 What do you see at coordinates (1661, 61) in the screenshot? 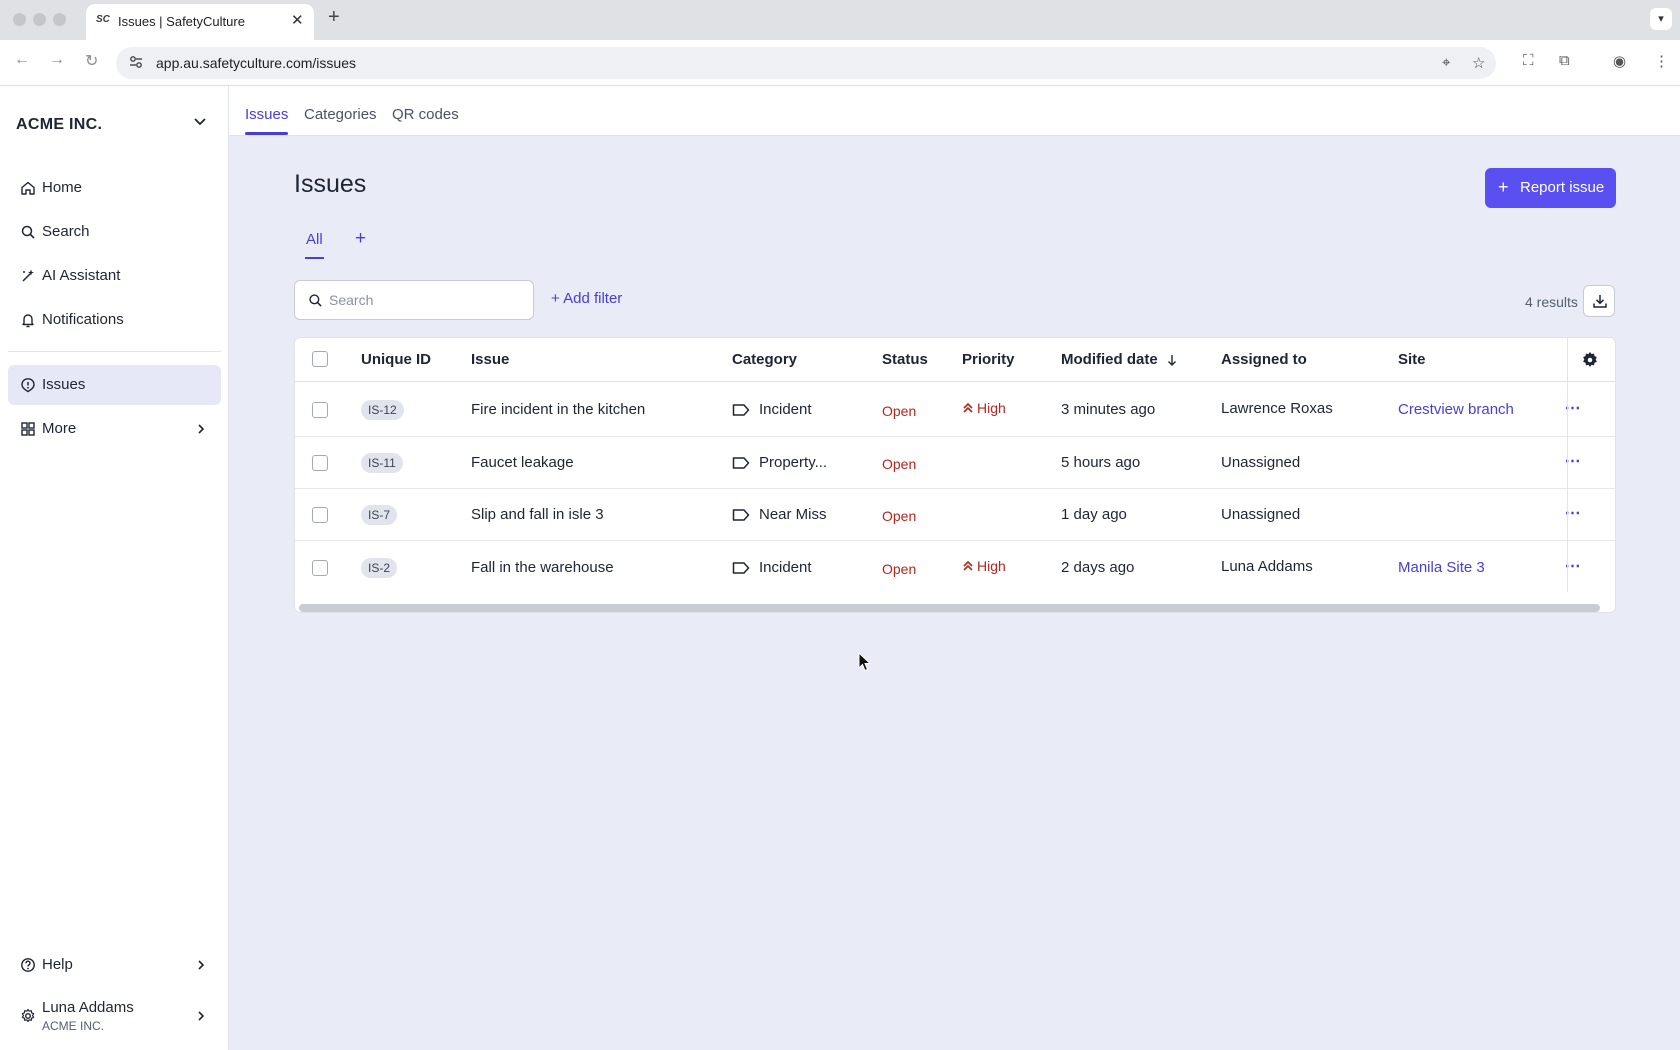
I see `browser-menu-icon: ⋮` at bounding box center [1661, 61].